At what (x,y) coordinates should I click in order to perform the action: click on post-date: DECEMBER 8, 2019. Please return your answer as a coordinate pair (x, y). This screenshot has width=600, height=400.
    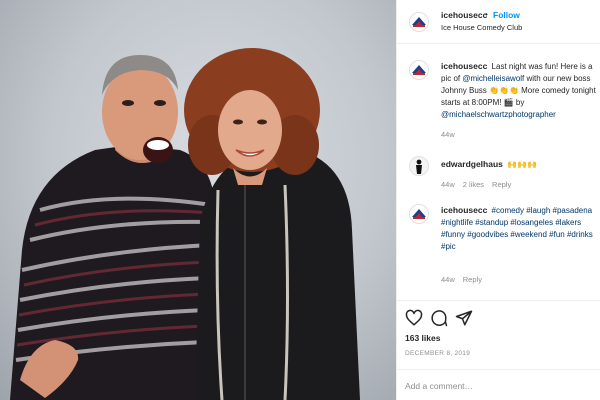
    Looking at the image, I should click on (437, 353).